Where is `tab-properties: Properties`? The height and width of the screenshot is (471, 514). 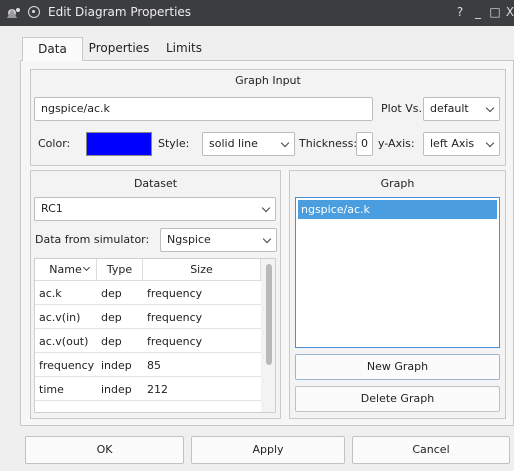
tab-properties: Properties is located at coordinates (119, 49).